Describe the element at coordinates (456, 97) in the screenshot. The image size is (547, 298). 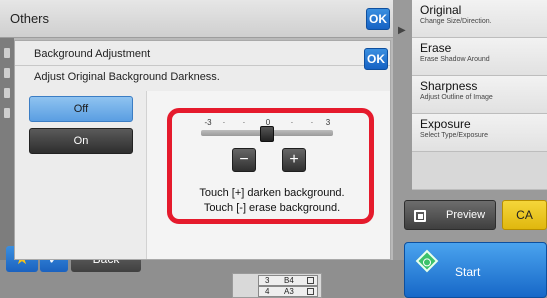
I see `function-subtitle: Adjust Outline of Image` at that location.